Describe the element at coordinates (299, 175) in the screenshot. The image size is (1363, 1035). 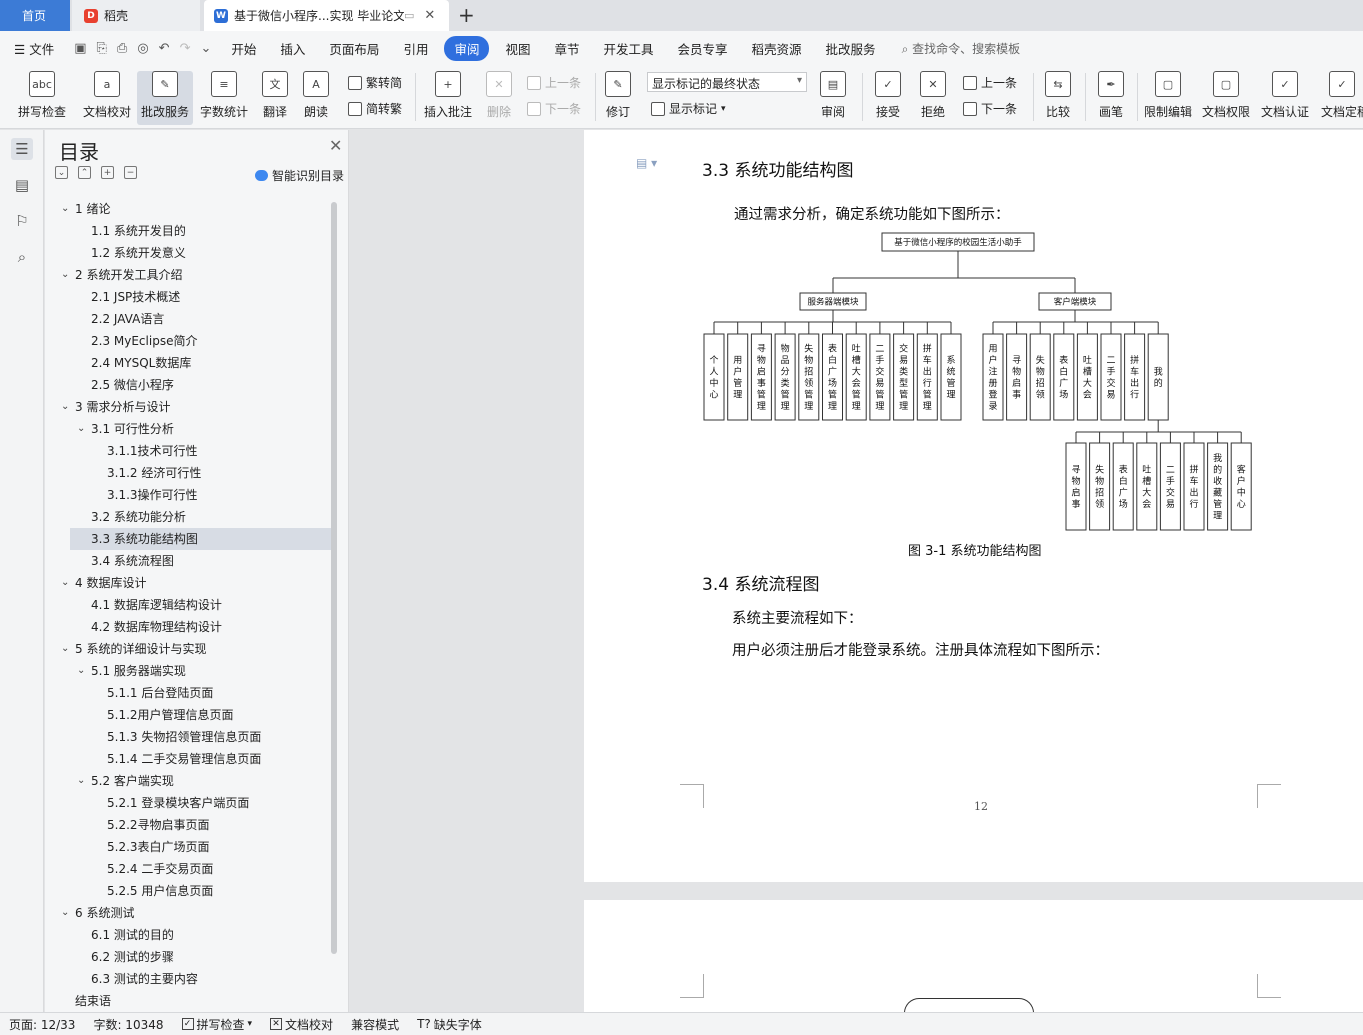
I see `smart-toc-button: 智能识别目录` at that location.